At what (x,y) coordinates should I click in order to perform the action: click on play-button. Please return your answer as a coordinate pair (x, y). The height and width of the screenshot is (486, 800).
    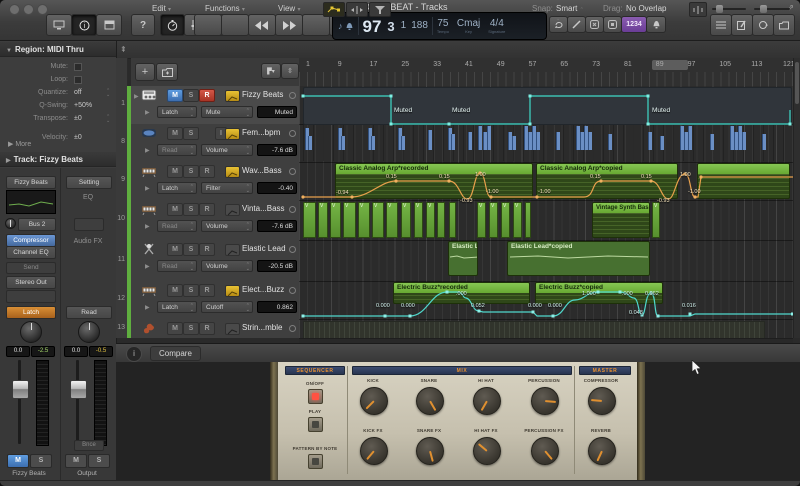
    Looking at the image, I should click on (235, 25).